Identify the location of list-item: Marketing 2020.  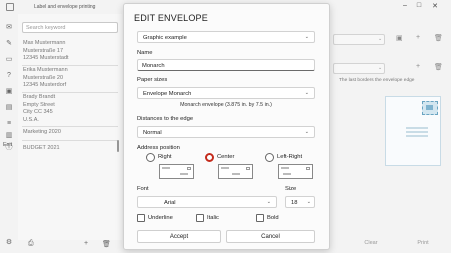
(42, 133).